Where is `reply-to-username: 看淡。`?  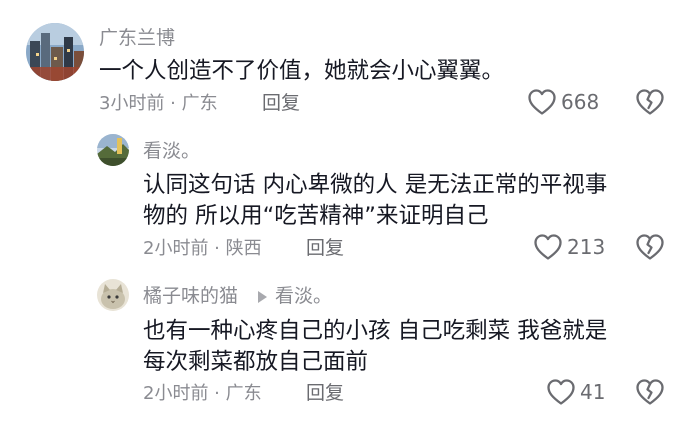 reply-to-username: 看淡。 is located at coordinates (304, 296).